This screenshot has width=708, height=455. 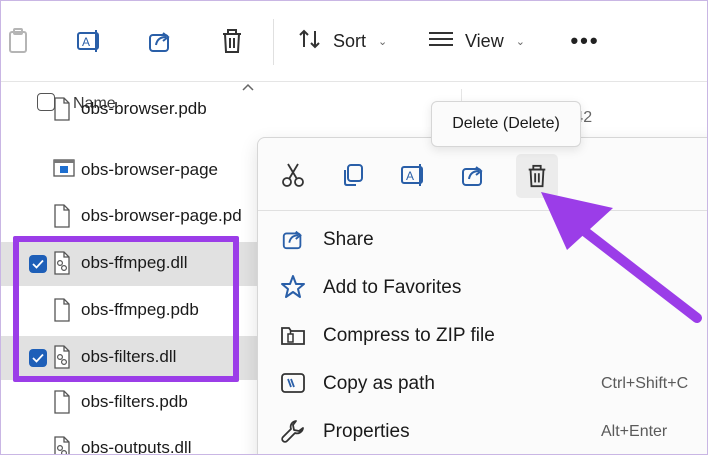 What do you see at coordinates (62, 445) in the screenshot?
I see `dll-file-icon` at bounding box center [62, 445].